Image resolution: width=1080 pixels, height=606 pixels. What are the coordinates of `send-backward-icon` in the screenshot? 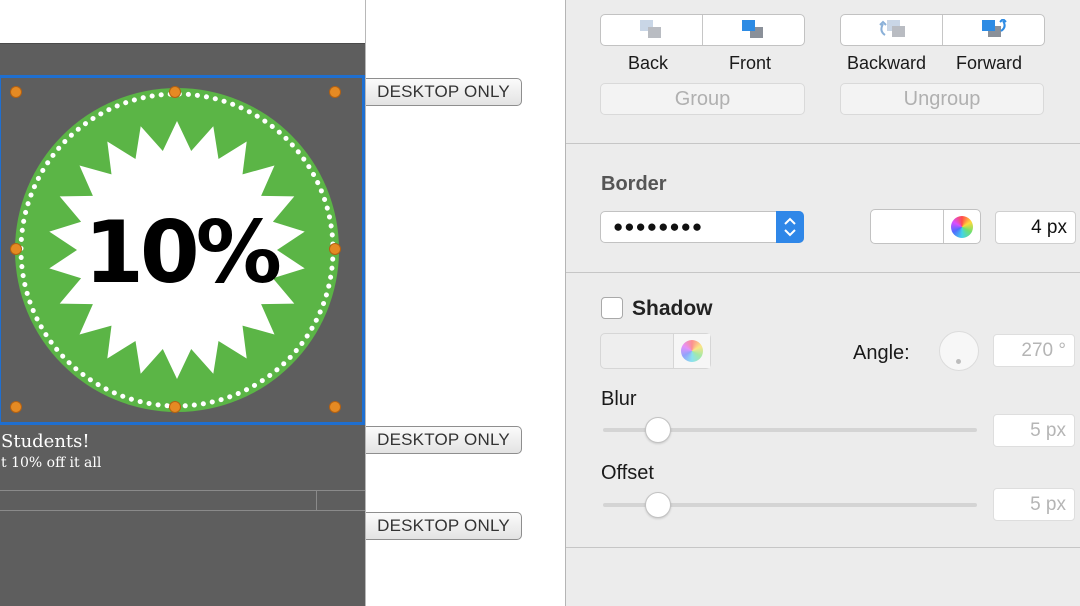 It's located at (891, 28).